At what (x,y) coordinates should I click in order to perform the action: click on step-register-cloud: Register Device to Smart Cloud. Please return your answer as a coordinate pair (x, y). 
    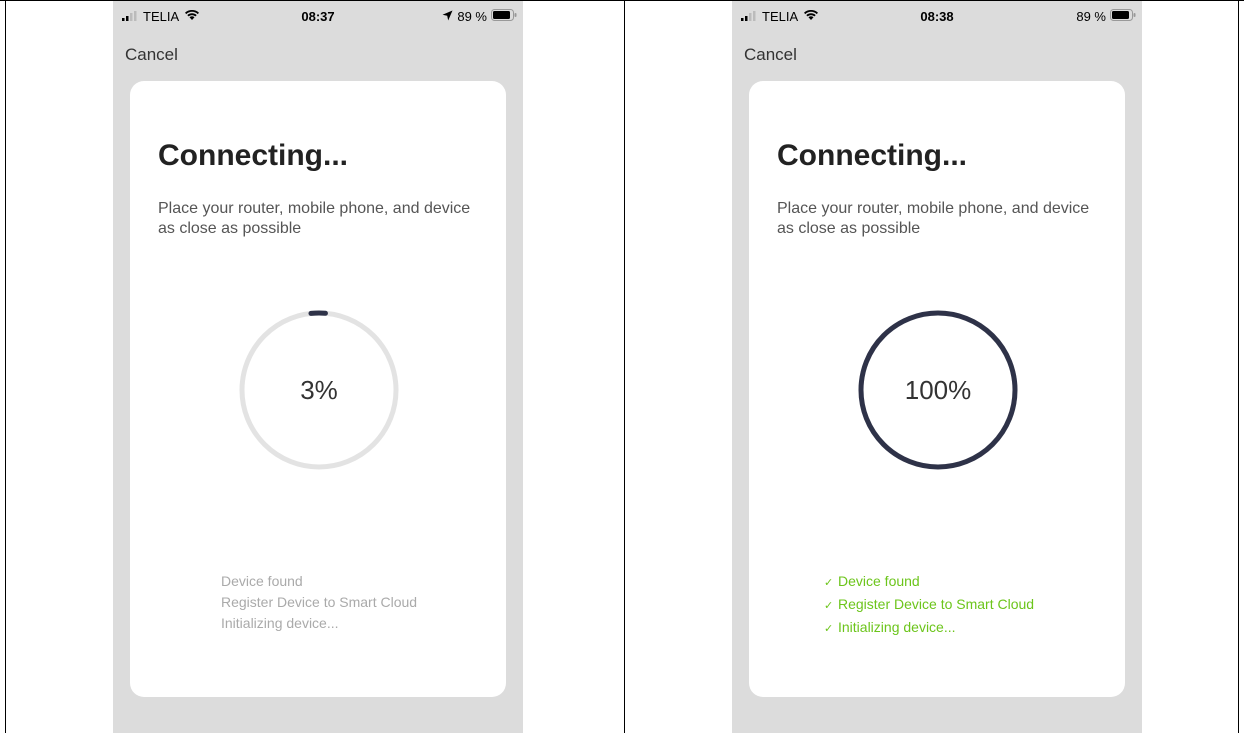
    Looking at the image, I should click on (319, 602).